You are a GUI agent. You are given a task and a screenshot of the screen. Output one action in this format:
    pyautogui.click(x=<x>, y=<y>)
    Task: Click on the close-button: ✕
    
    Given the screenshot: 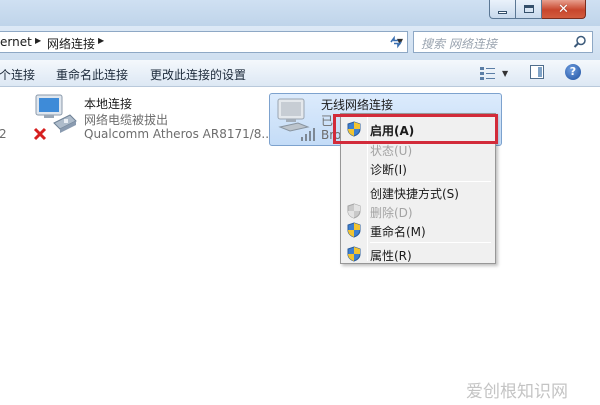 What is the action you would take?
    pyautogui.click(x=564, y=9)
    